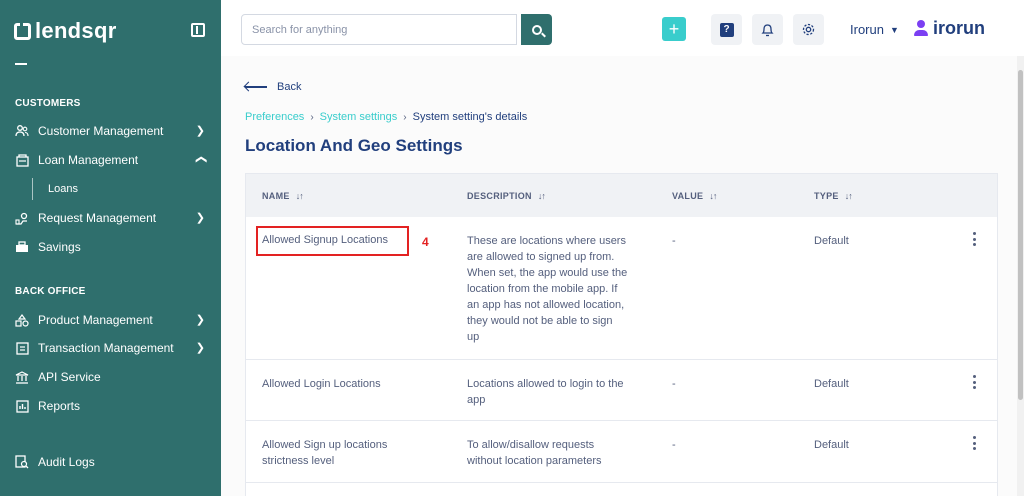 This screenshot has width=1024, height=496. What do you see at coordinates (289, 87) in the screenshot?
I see `back-label: Back` at bounding box center [289, 87].